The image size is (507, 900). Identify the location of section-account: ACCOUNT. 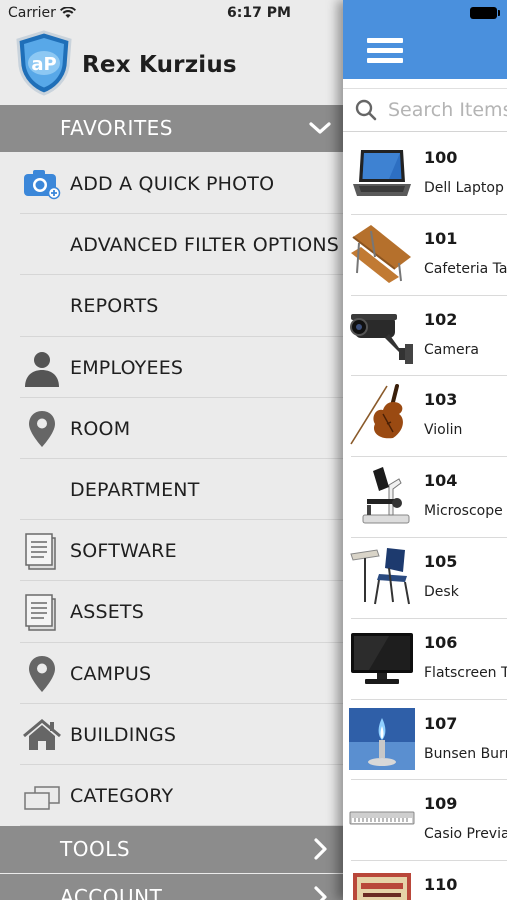
(171, 887).